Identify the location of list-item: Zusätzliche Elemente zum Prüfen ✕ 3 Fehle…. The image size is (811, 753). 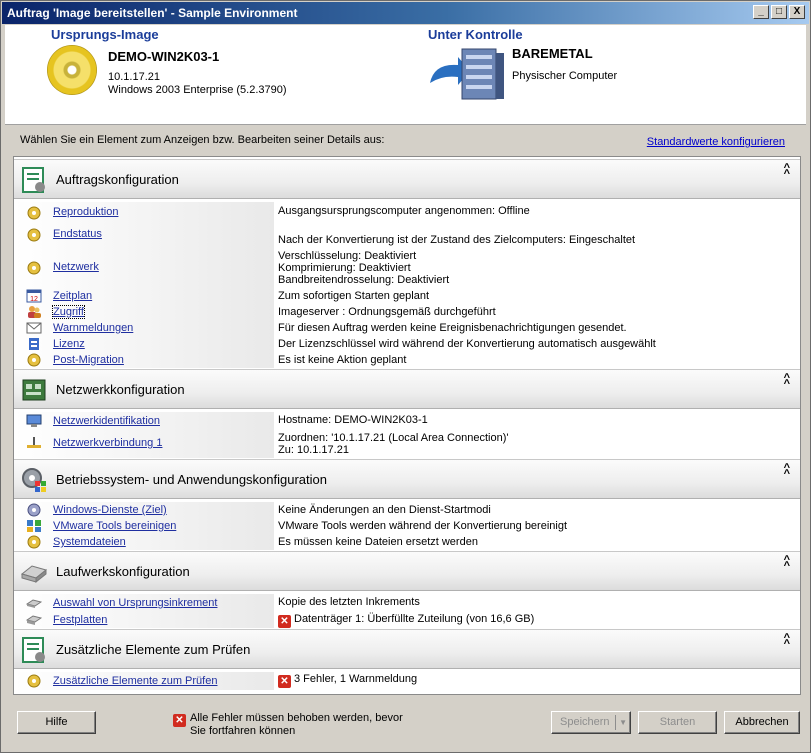
(407, 681).